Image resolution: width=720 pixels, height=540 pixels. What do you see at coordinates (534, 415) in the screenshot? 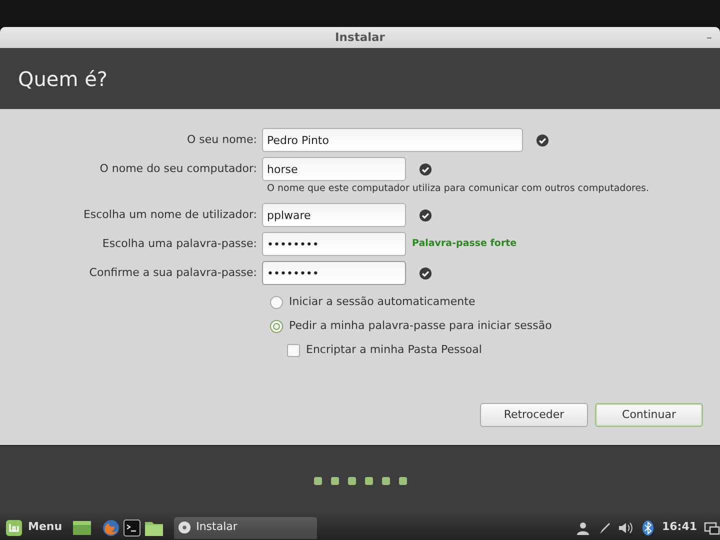
I see `back-button: Retroceder` at bounding box center [534, 415].